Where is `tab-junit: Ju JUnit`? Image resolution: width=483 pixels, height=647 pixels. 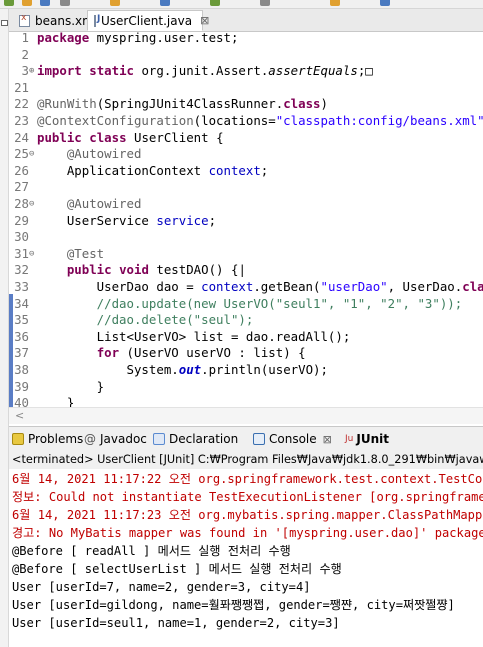 tab-junit: Ju JUnit is located at coordinates (367, 439).